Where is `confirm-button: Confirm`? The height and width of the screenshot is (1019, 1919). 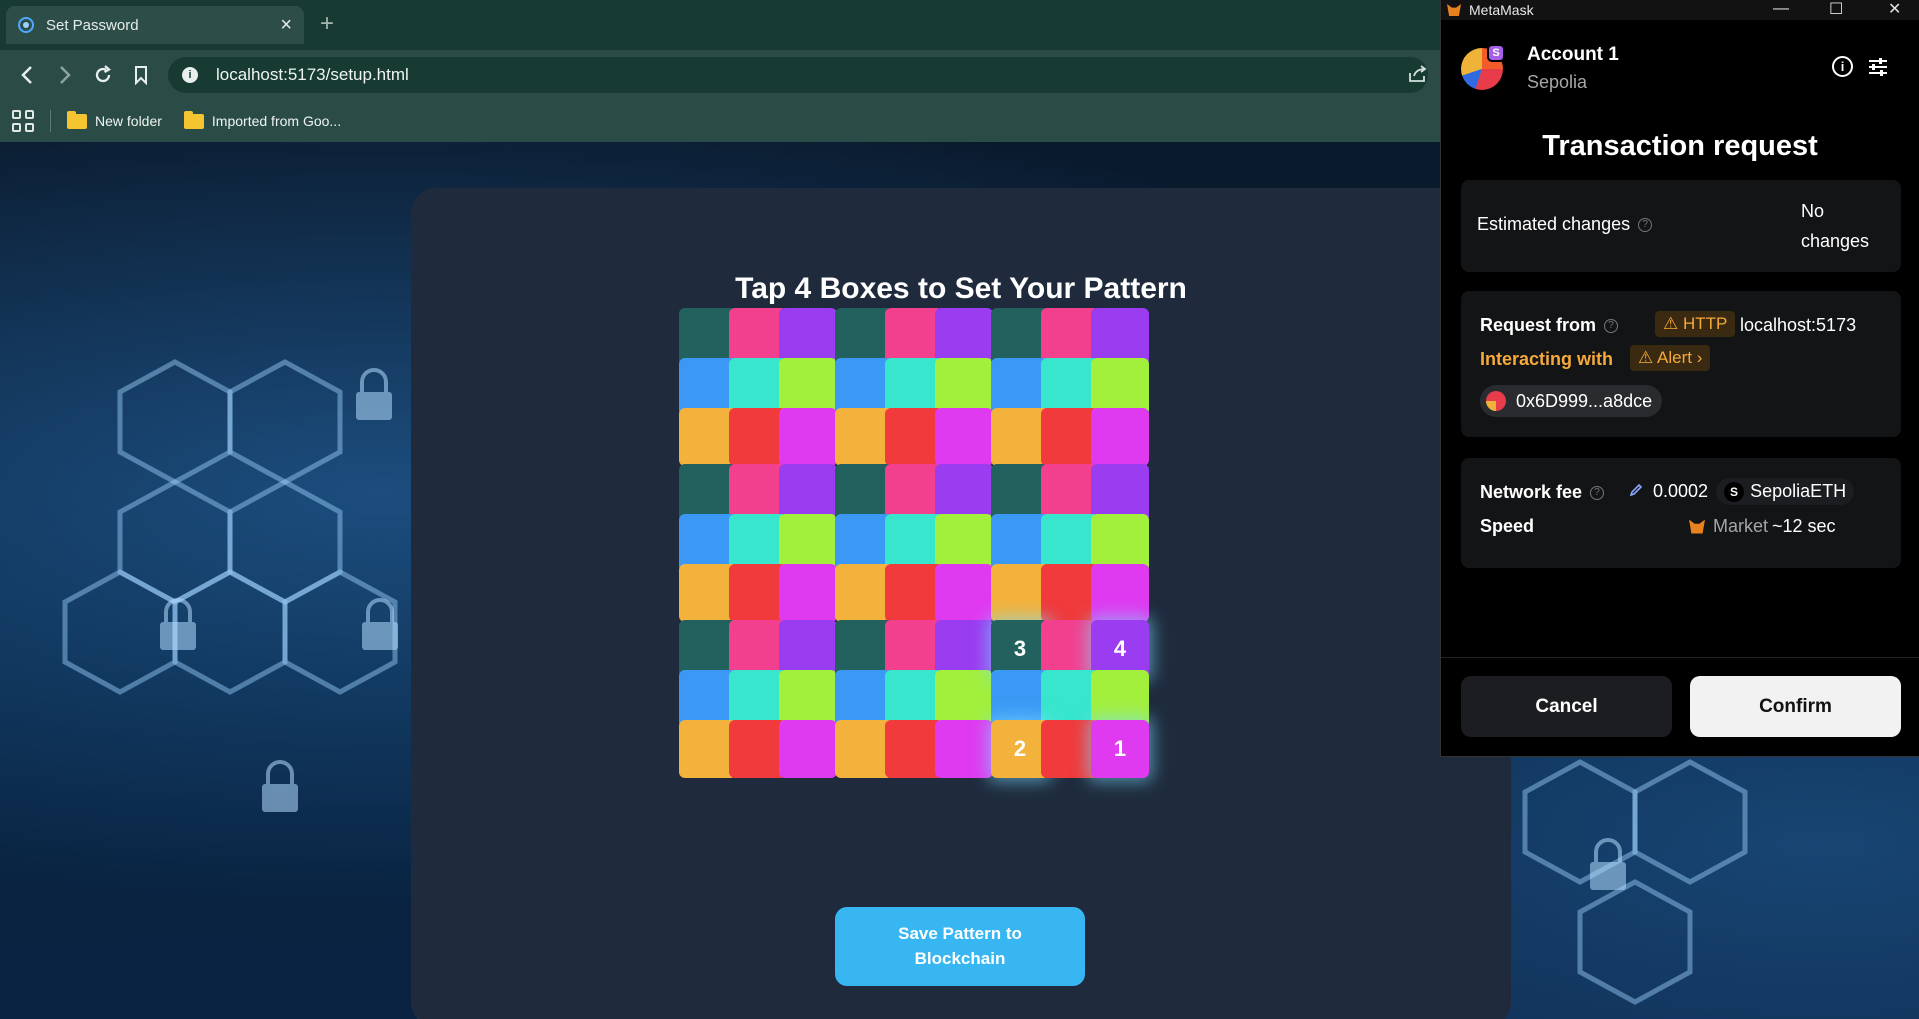
confirm-button: Confirm is located at coordinates (1795, 706).